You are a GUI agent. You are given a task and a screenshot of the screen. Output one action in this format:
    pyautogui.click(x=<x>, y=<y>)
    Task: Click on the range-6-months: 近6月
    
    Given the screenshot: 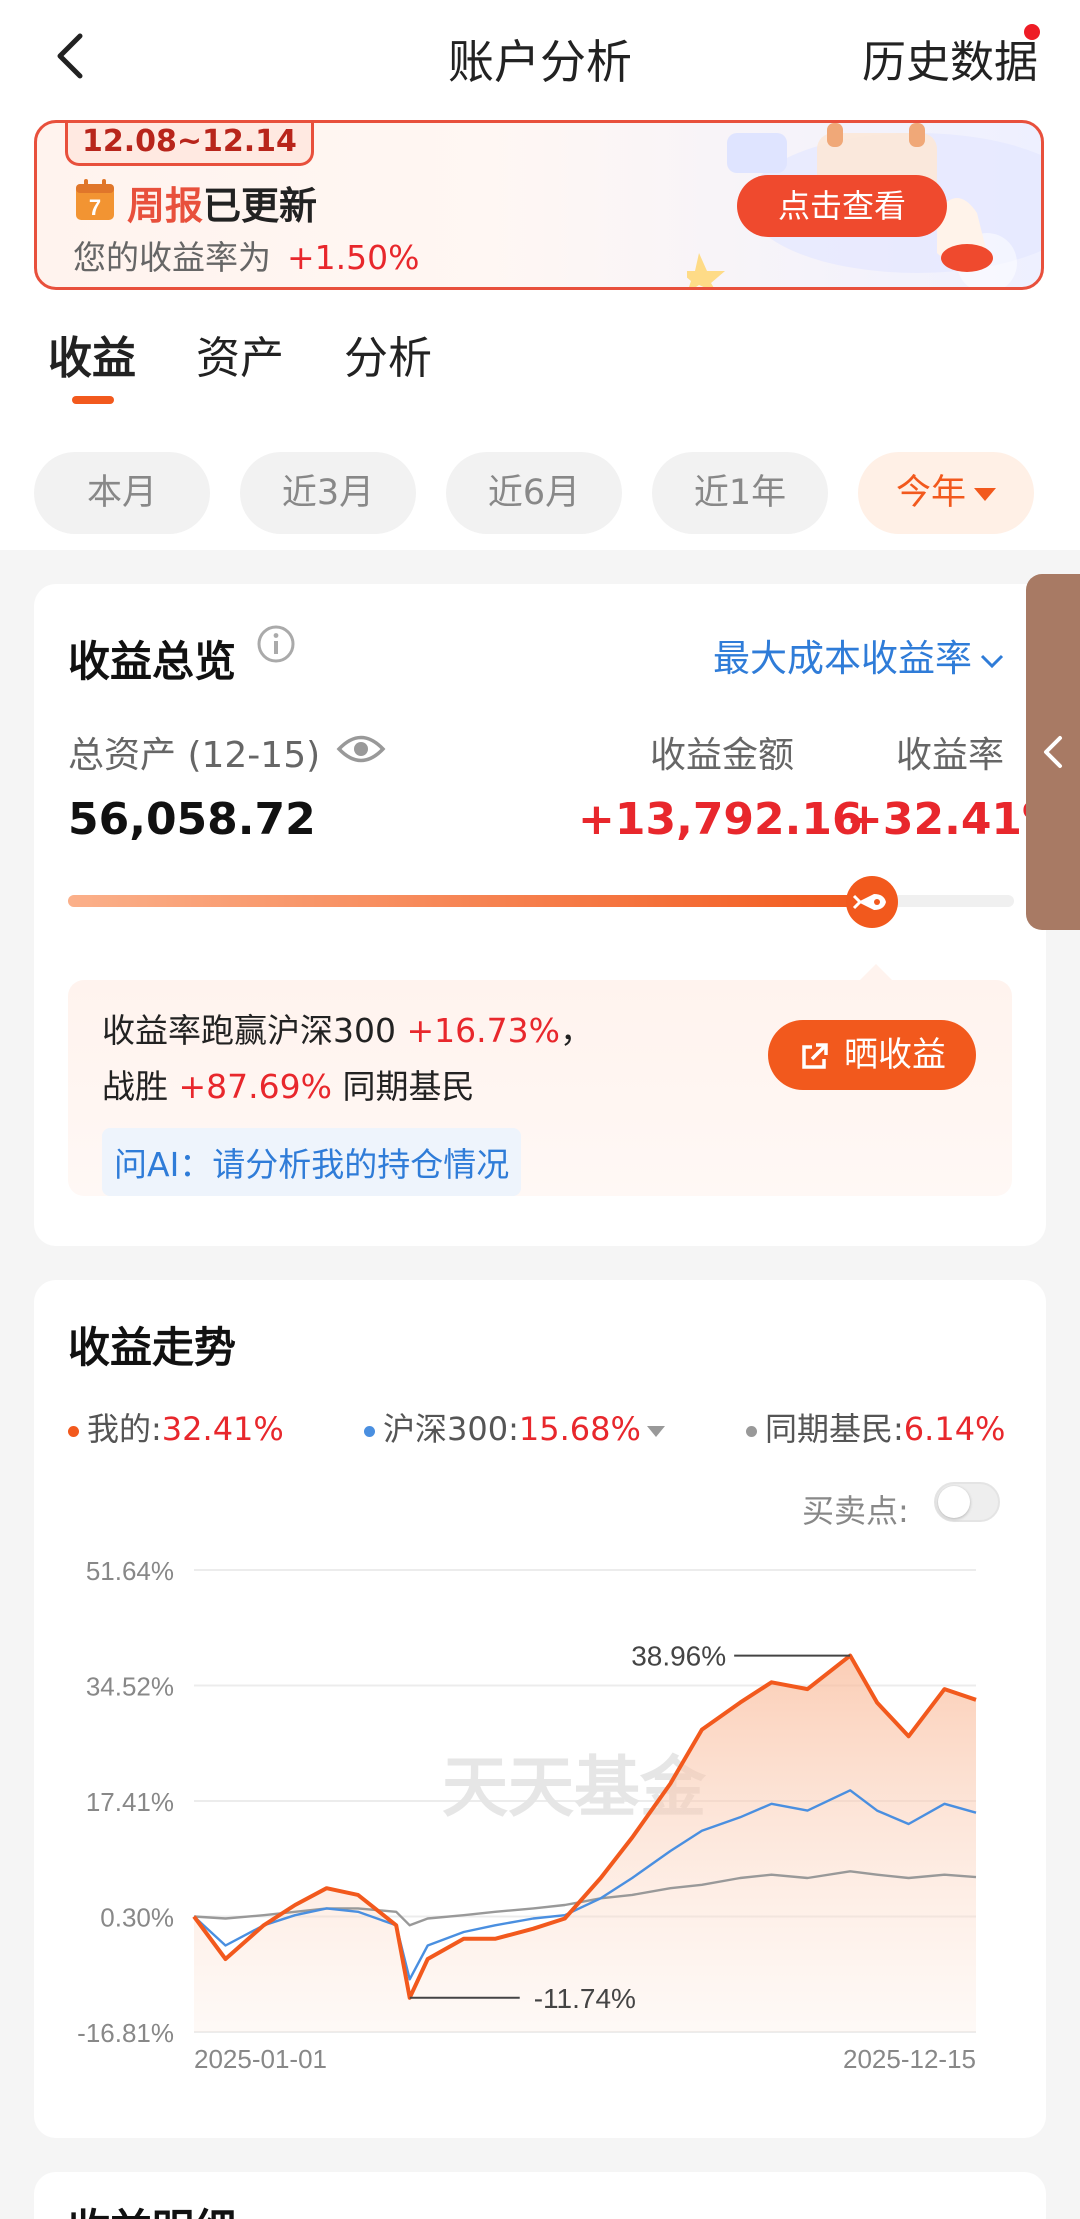 What is the action you would take?
    pyautogui.click(x=534, y=493)
    